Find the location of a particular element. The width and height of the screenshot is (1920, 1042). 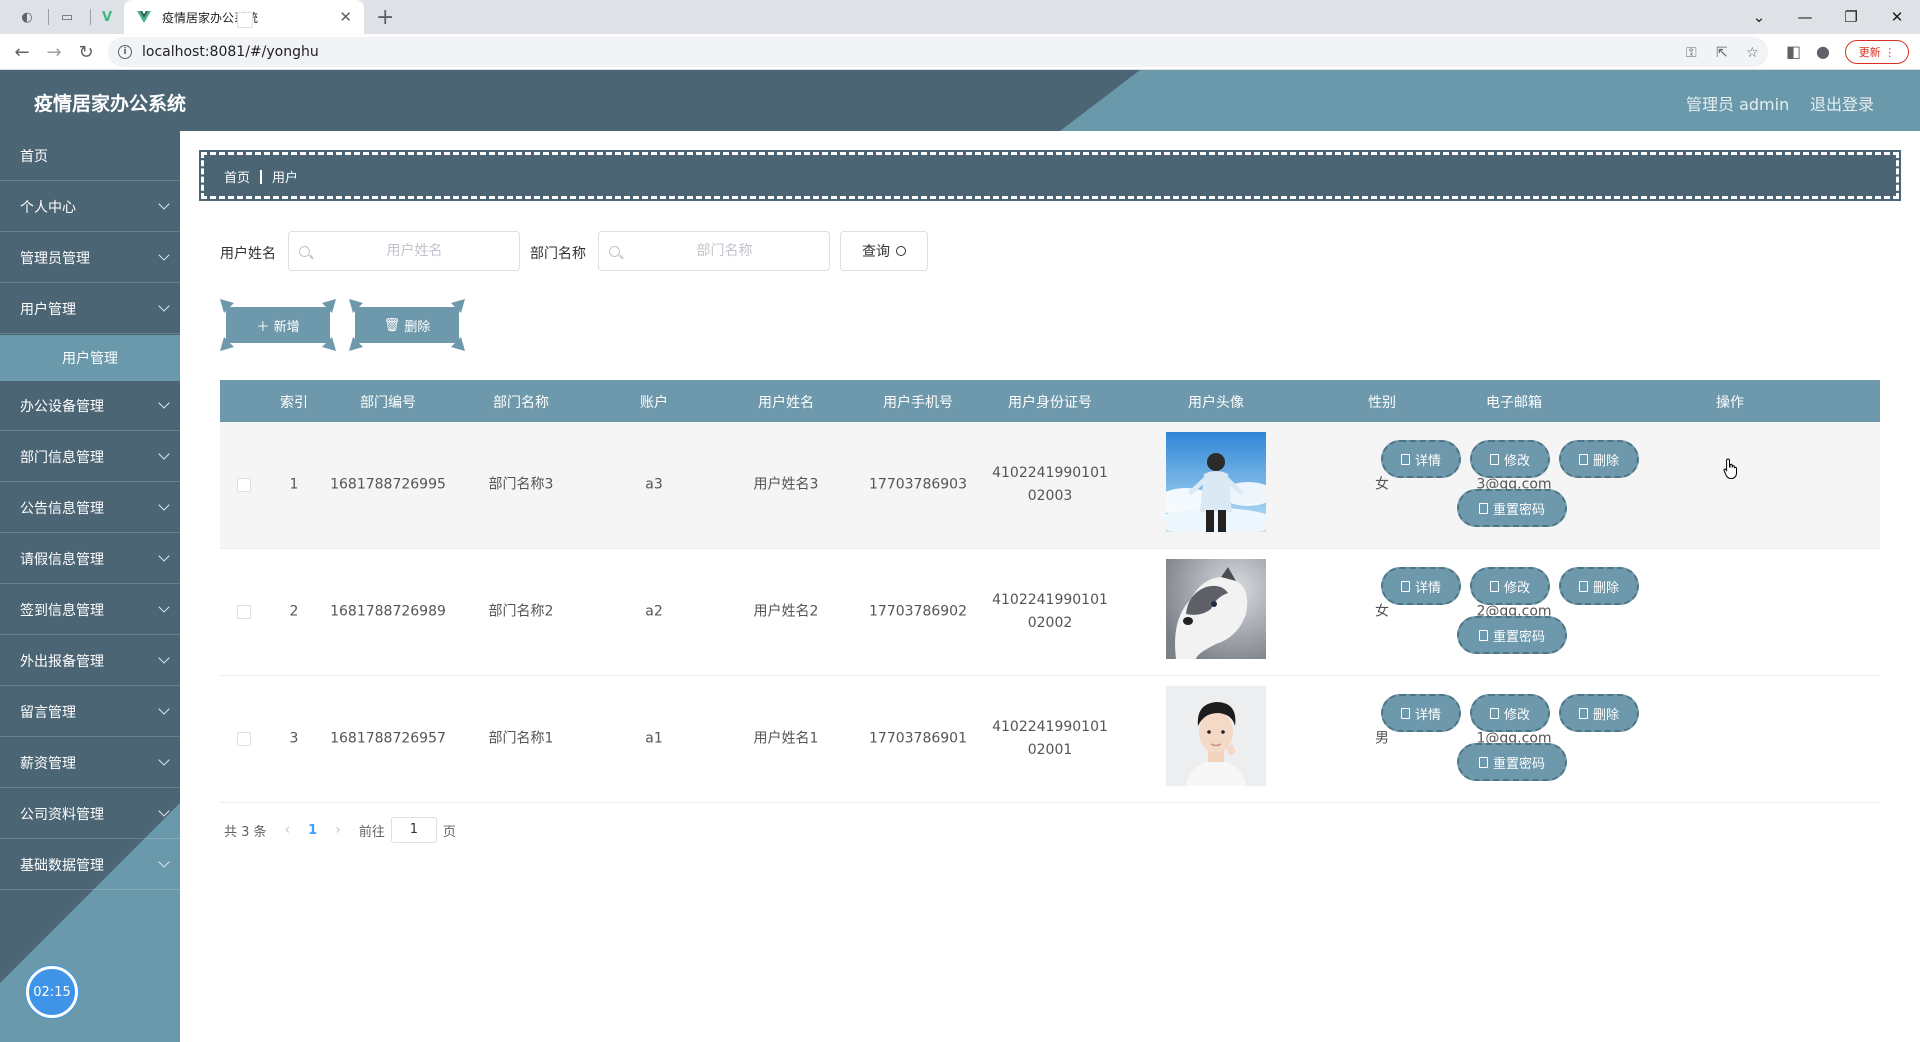

breadcrumb-bar: 首页 用户 is located at coordinates (1050, 175).